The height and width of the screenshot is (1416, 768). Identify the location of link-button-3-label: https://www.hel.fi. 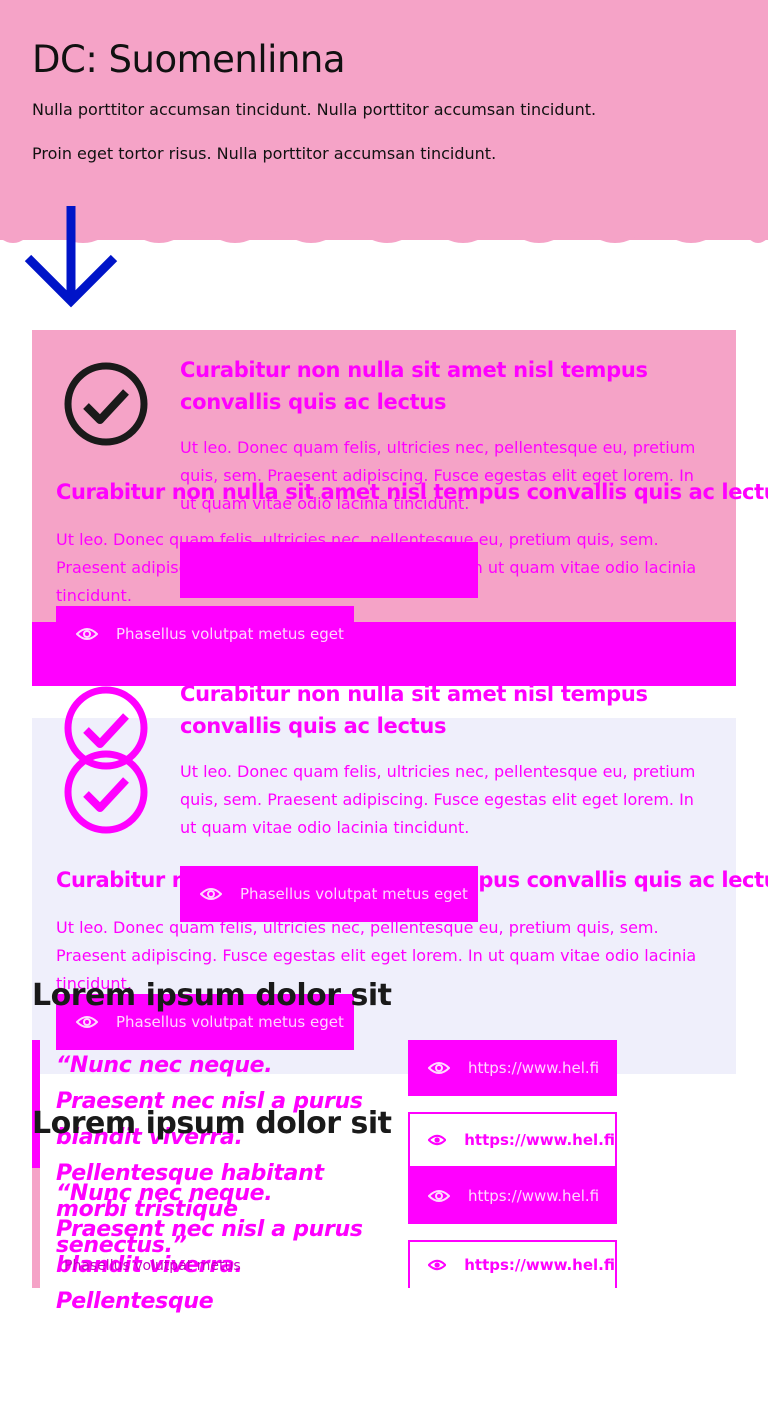
(534, 1196).